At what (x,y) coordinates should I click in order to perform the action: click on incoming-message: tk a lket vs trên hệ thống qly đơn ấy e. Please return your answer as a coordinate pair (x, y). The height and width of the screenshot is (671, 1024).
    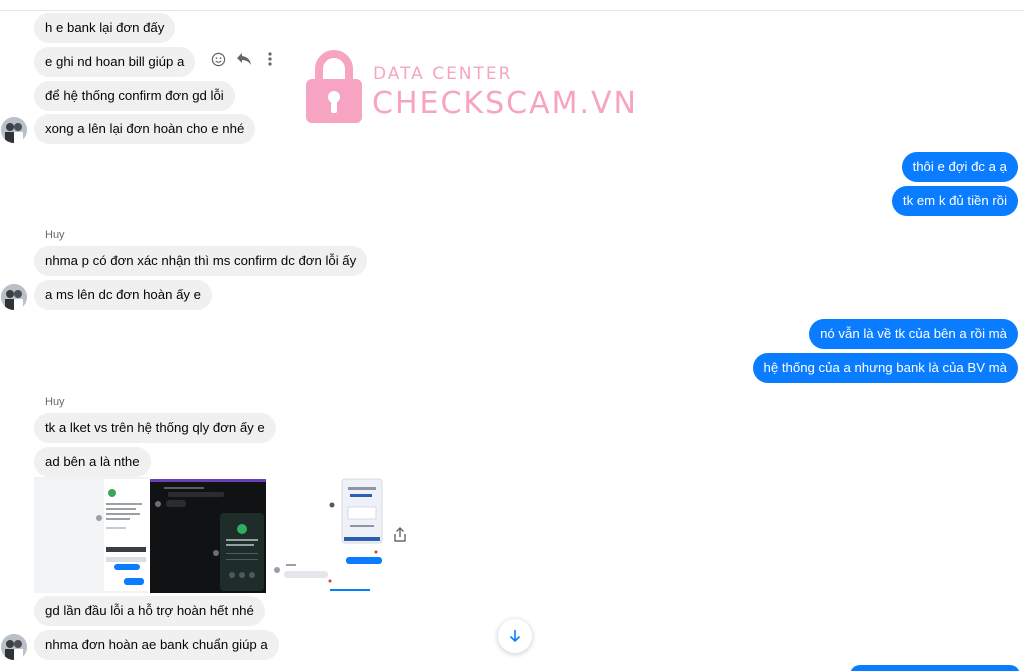
    Looking at the image, I should click on (155, 428).